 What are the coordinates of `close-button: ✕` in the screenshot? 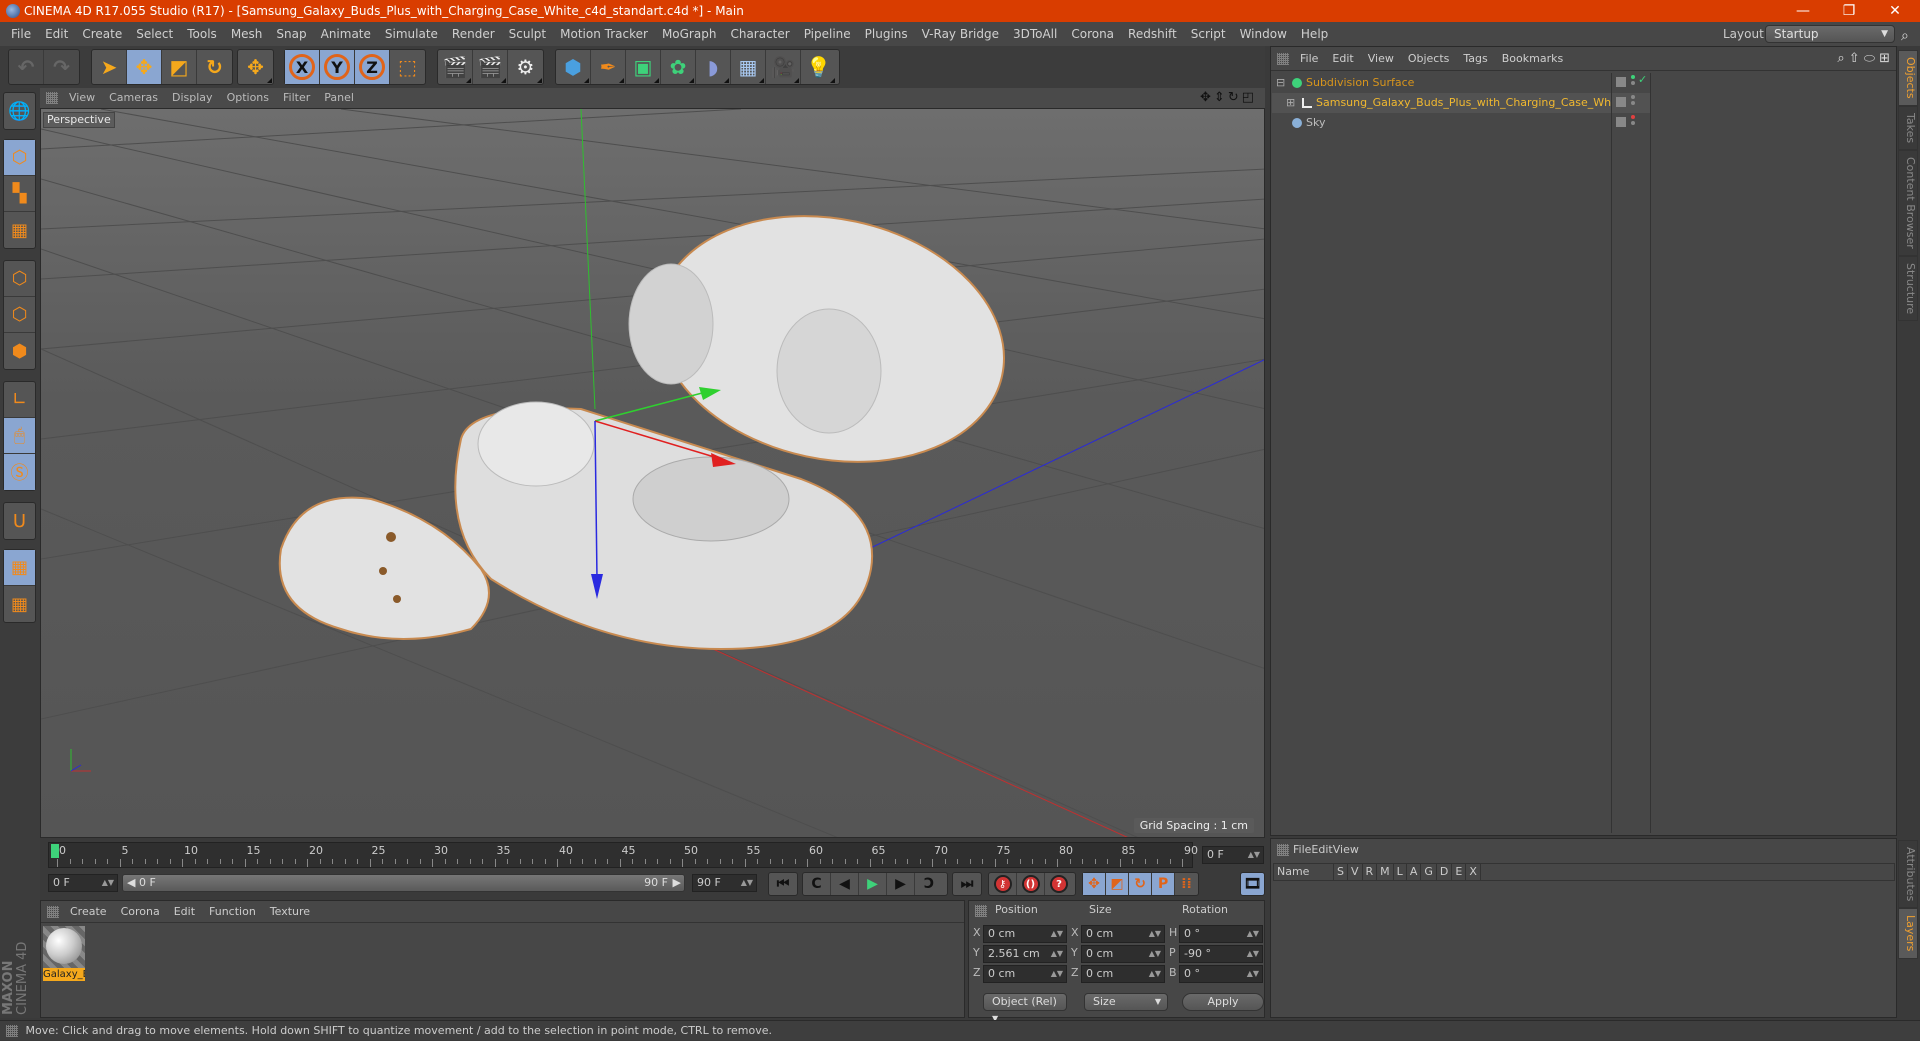 It's located at (1895, 11).